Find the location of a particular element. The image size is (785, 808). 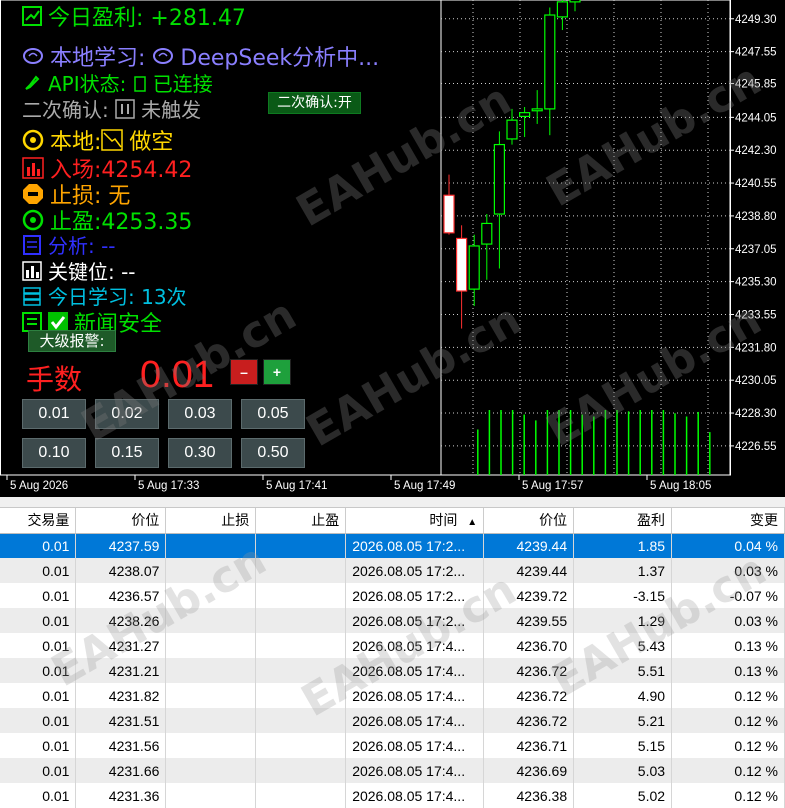

lot-button-0-05: 0.05 is located at coordinates (273, 414).